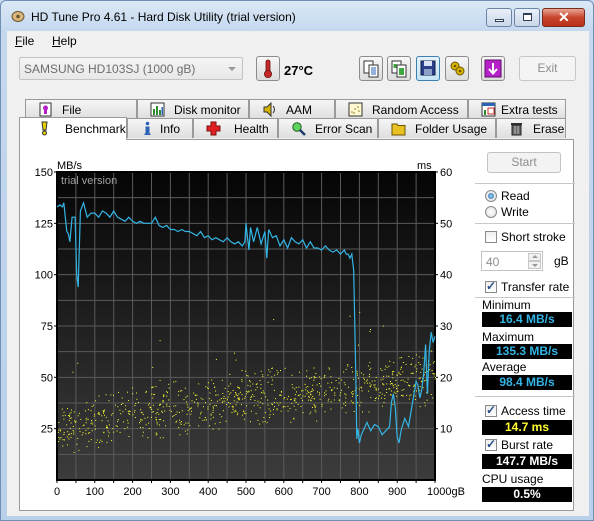  Describe the element at coordinates (292, 109) in the screenshot. I see `tab-aam: AAM` at that location.